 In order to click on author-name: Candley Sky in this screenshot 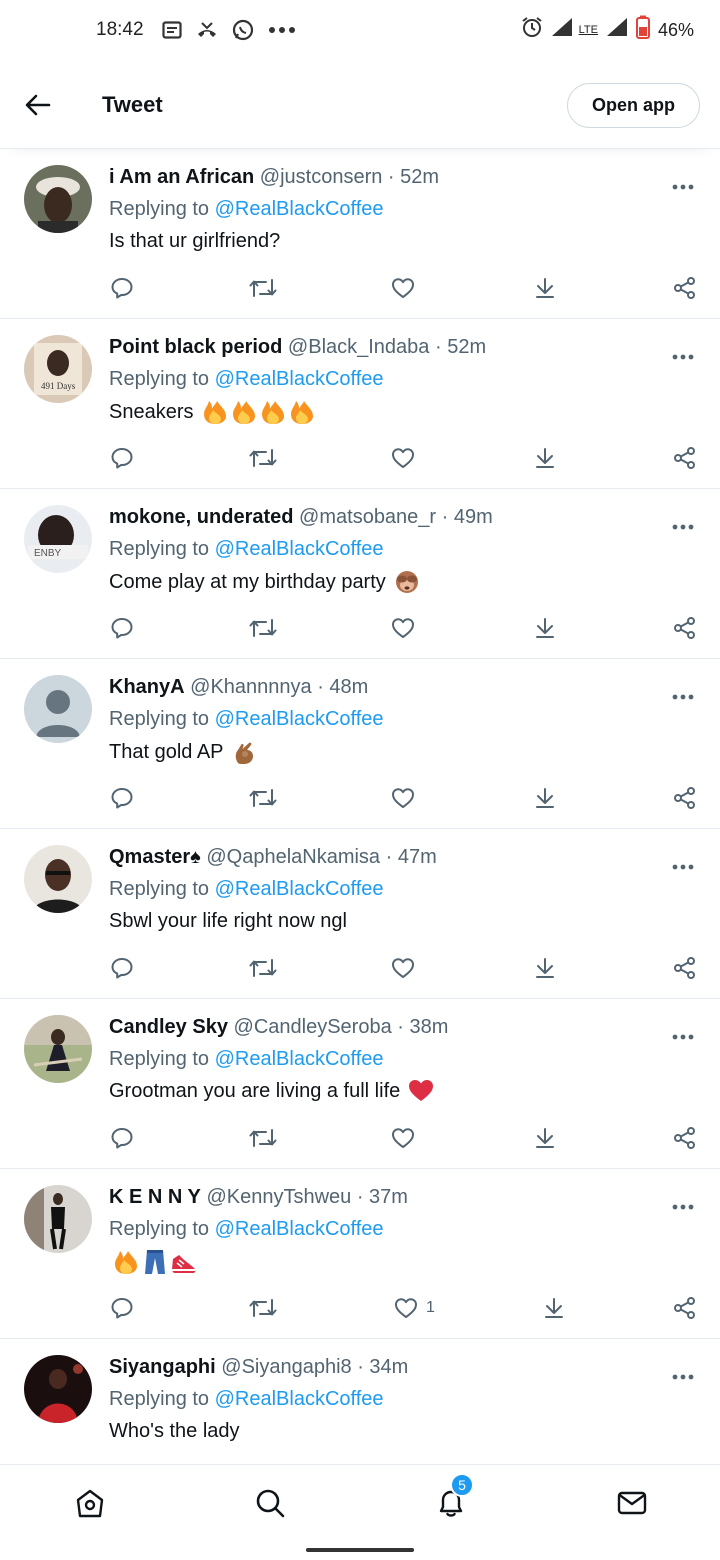, I will do `click(168, 1027)`.